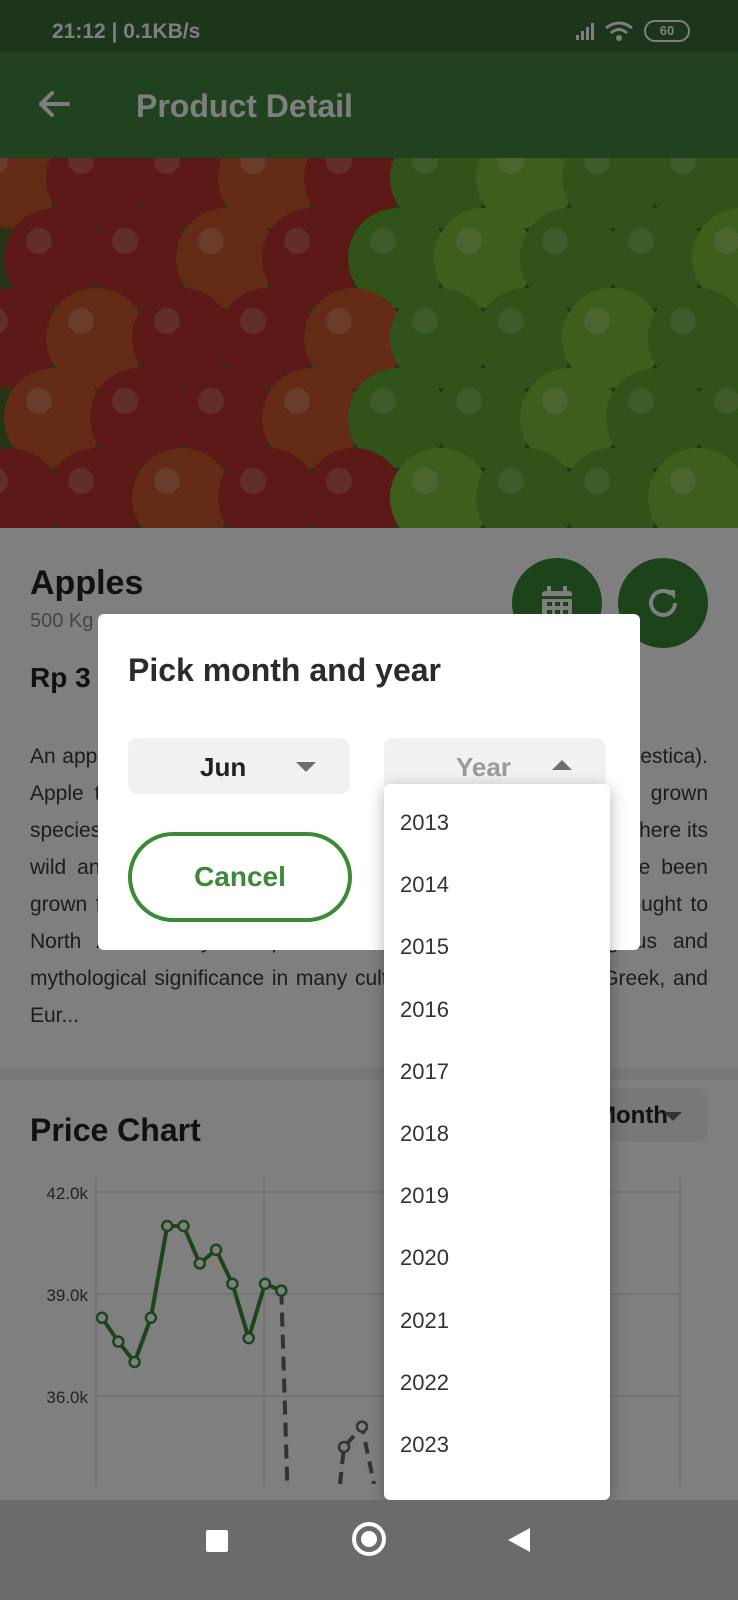 Image resolution: width=738 pixels, height=1600 pixels. What do you see at coordinates (483, 767) in the screenshot?
I see `year-select-placeholder: Year` at bounding box center [483, 767].